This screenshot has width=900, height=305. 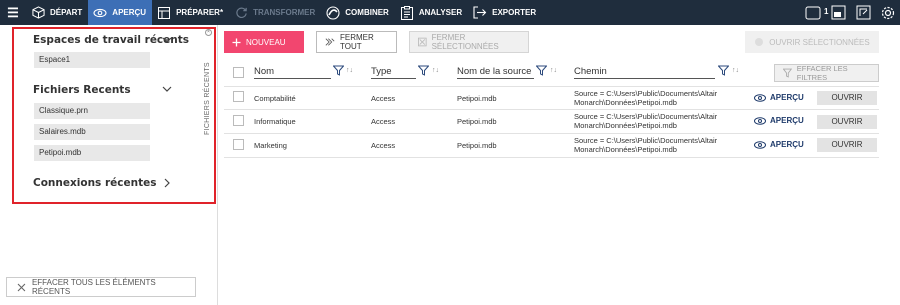 I want to click on new-button: NOUVEAU, so click(x=264, y=42).